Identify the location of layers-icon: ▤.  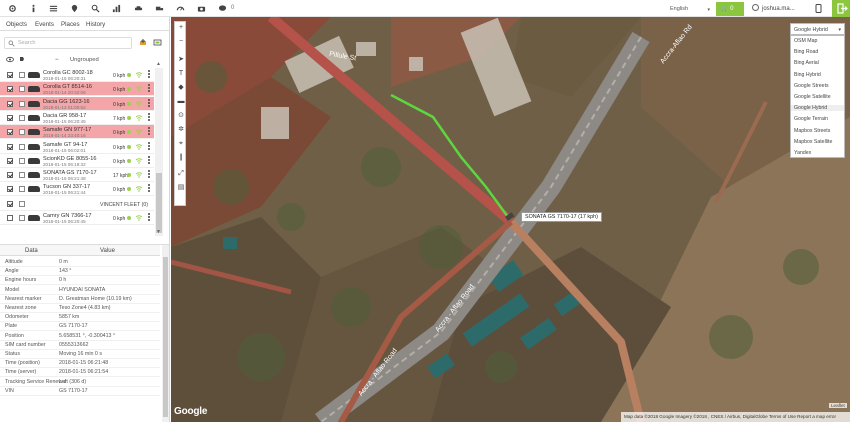
(181, 188).